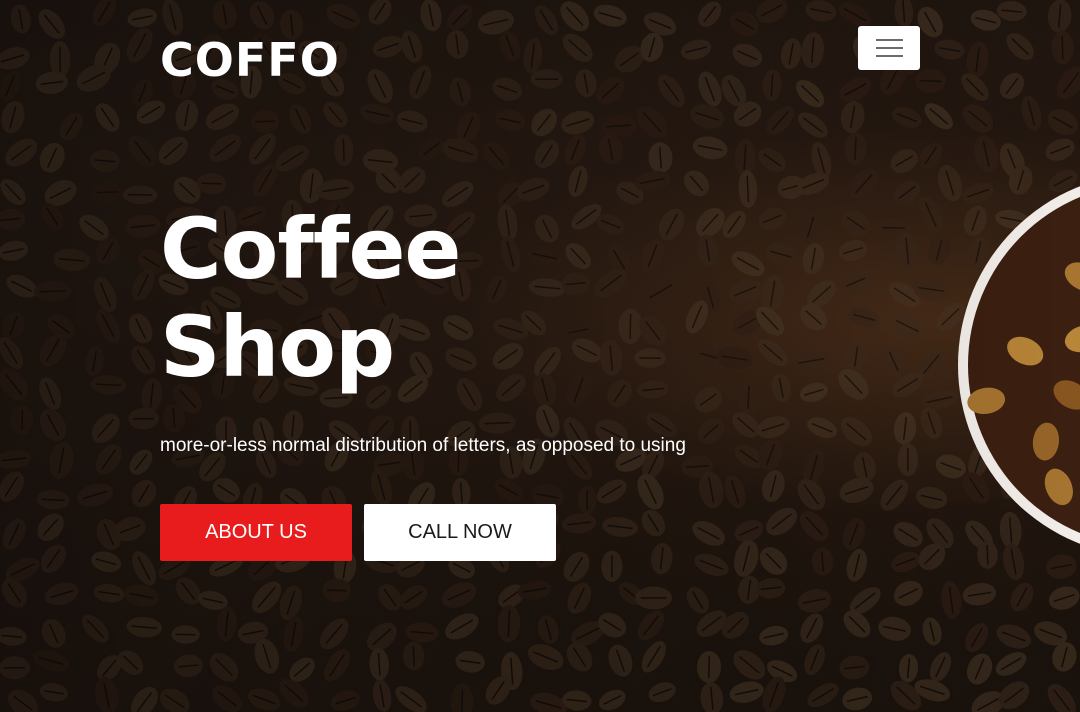  Describe the element at coordinates (889, 40) in the screenshot. I see `hamburger-menu-icon` at that location.